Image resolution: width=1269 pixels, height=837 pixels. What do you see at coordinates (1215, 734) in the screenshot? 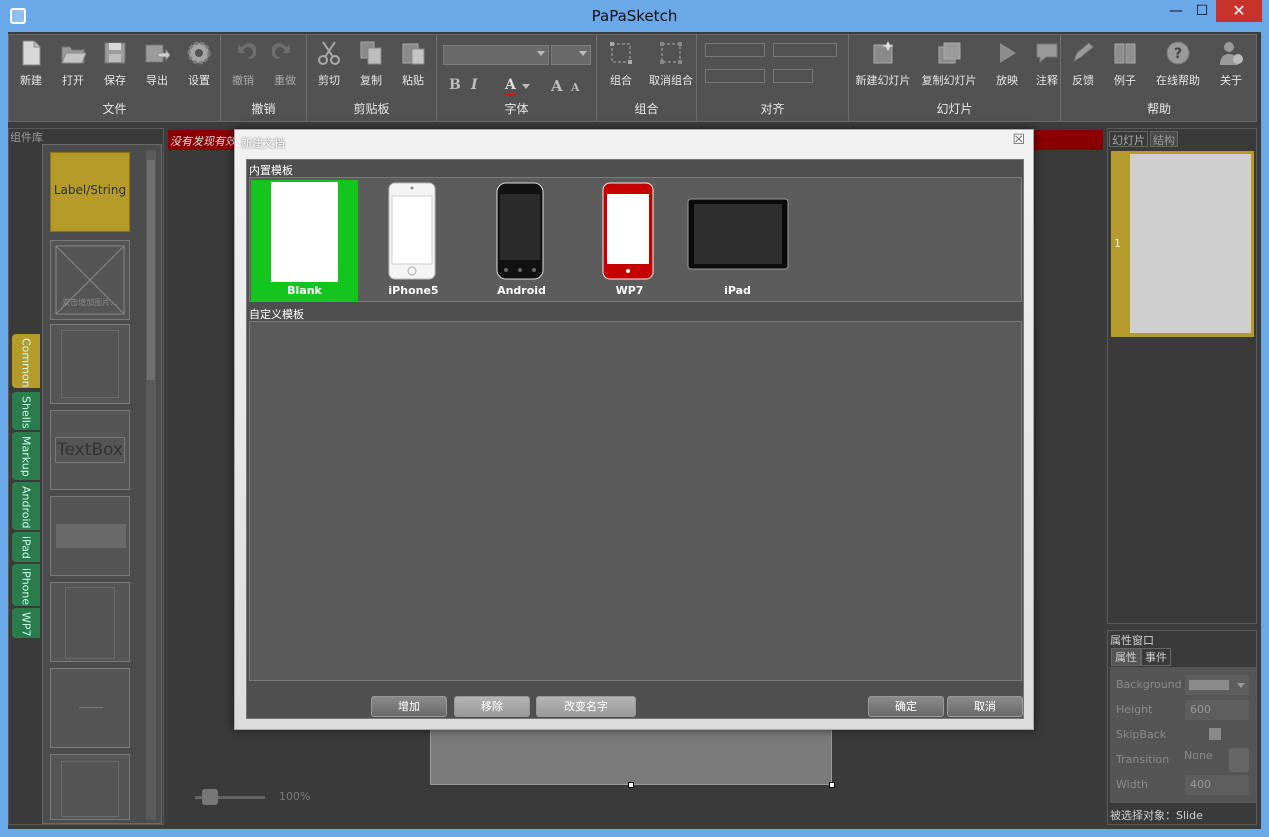
I see `skipback-checkbox` at bounding box center [1215, 734].